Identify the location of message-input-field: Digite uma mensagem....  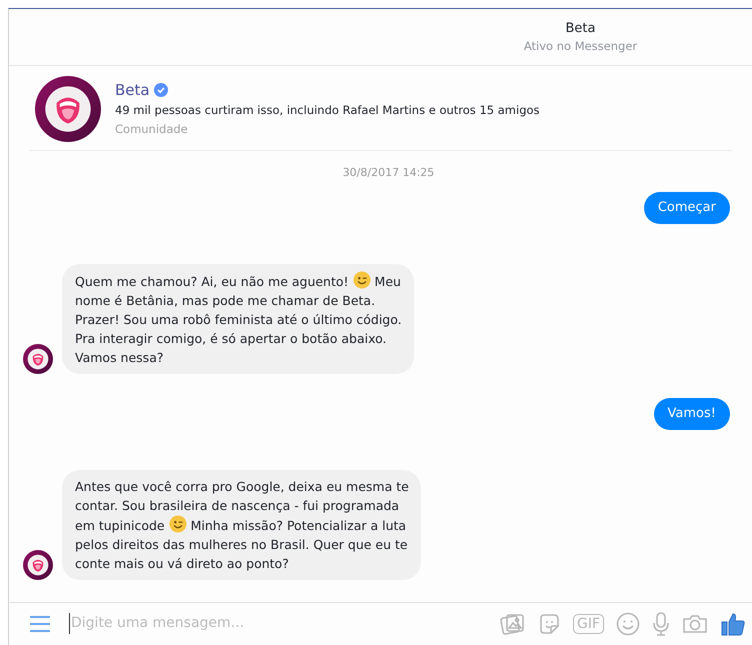
(284, 623).